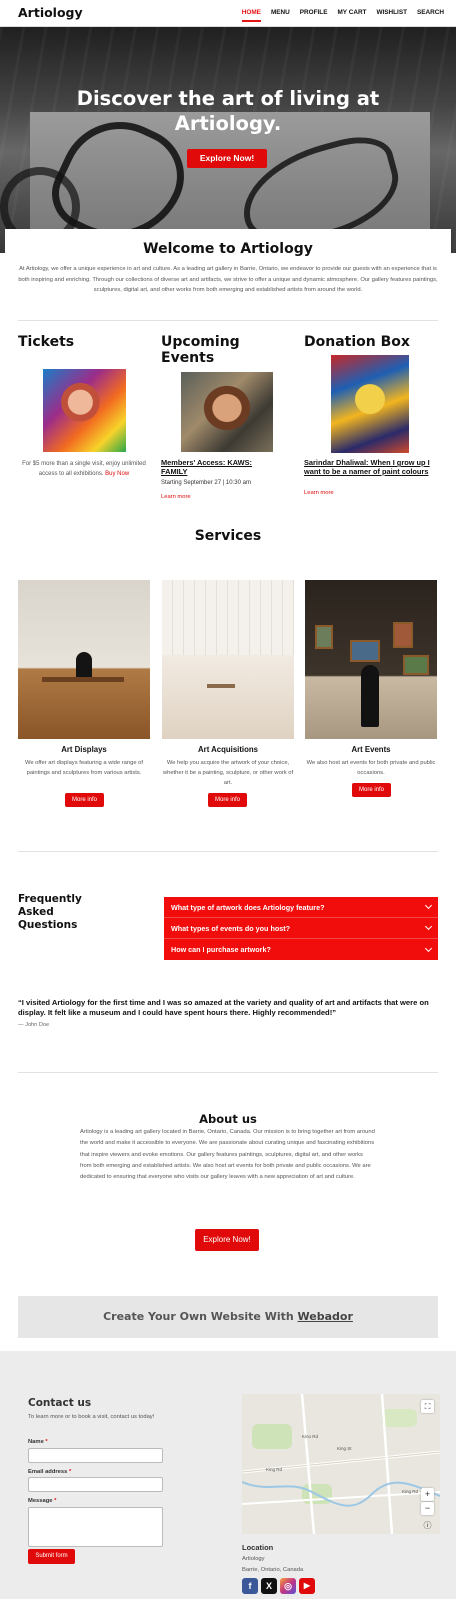  What do you see at coordinates (176, 497) in the screenshot?
I see `event-learn-more: Learn more` at bounding box center [176, 497].